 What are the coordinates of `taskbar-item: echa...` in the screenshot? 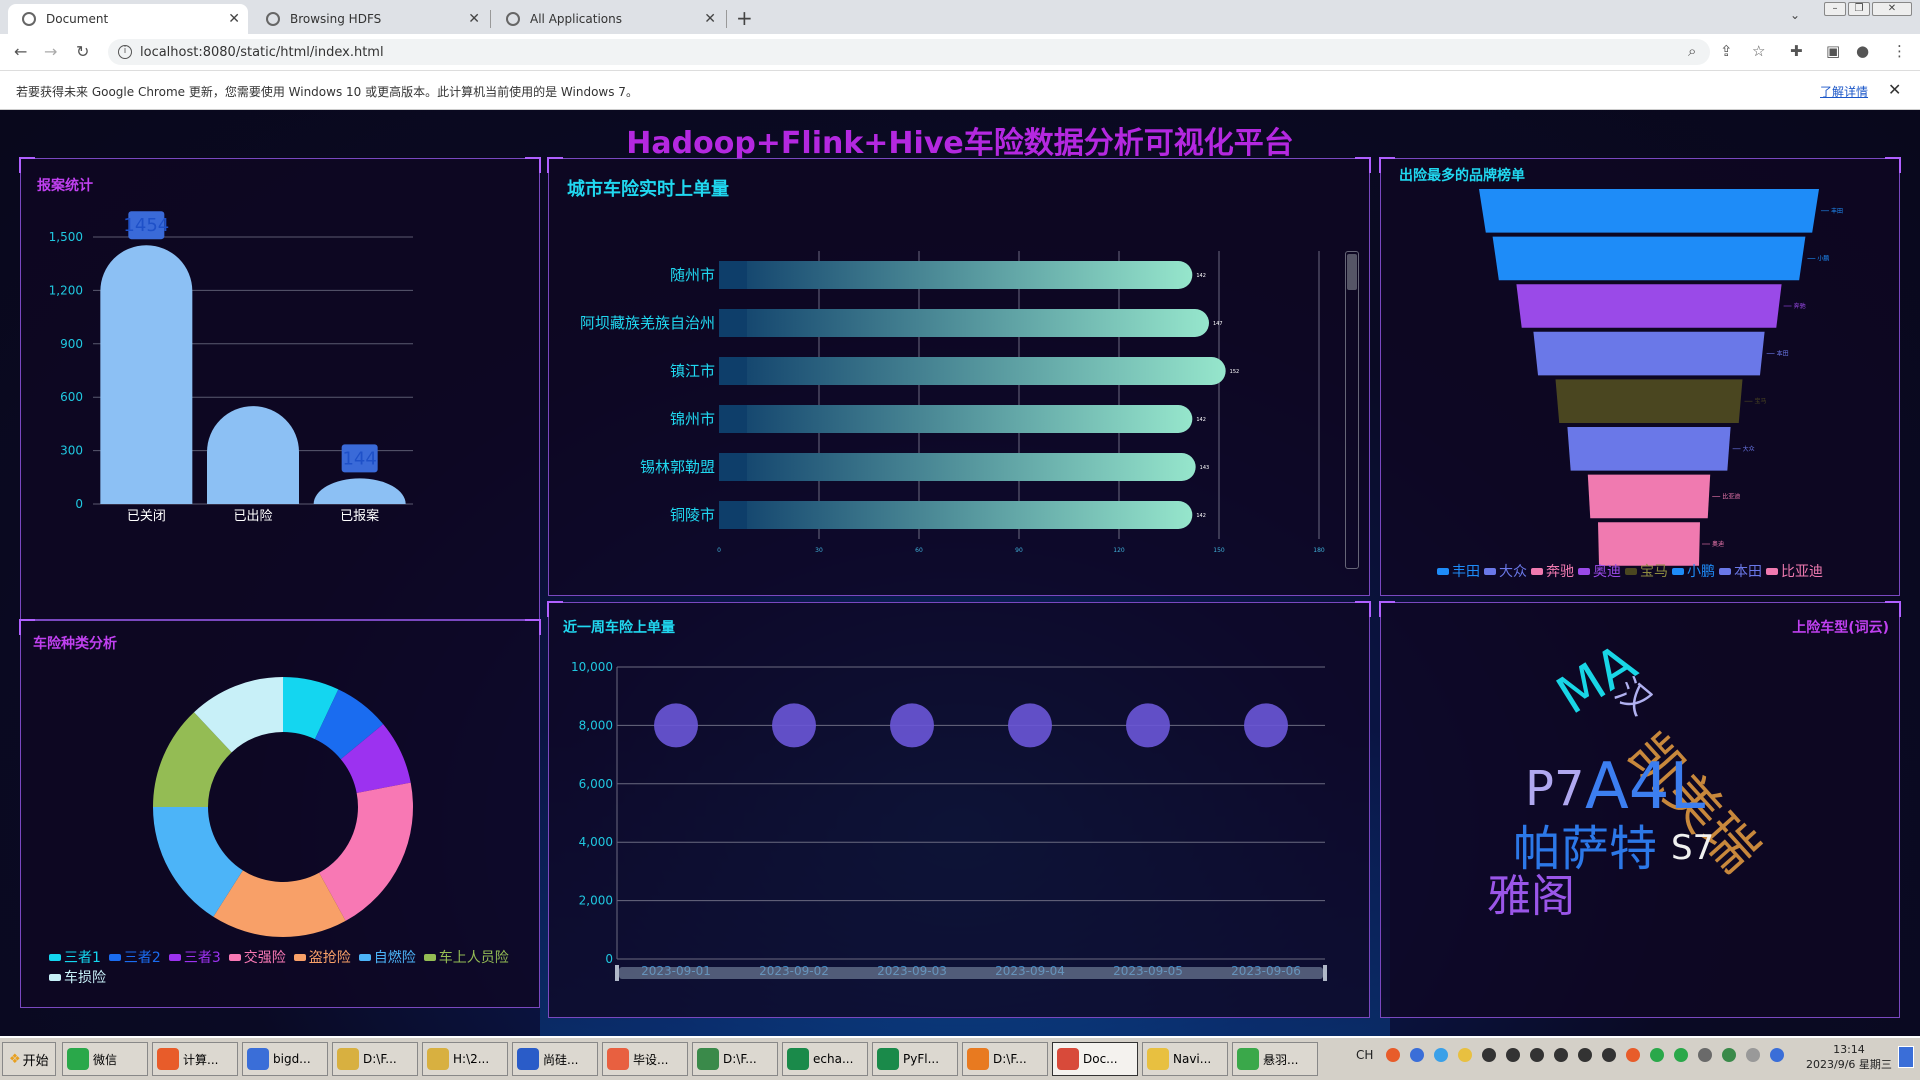 It's located at (825, 1059).